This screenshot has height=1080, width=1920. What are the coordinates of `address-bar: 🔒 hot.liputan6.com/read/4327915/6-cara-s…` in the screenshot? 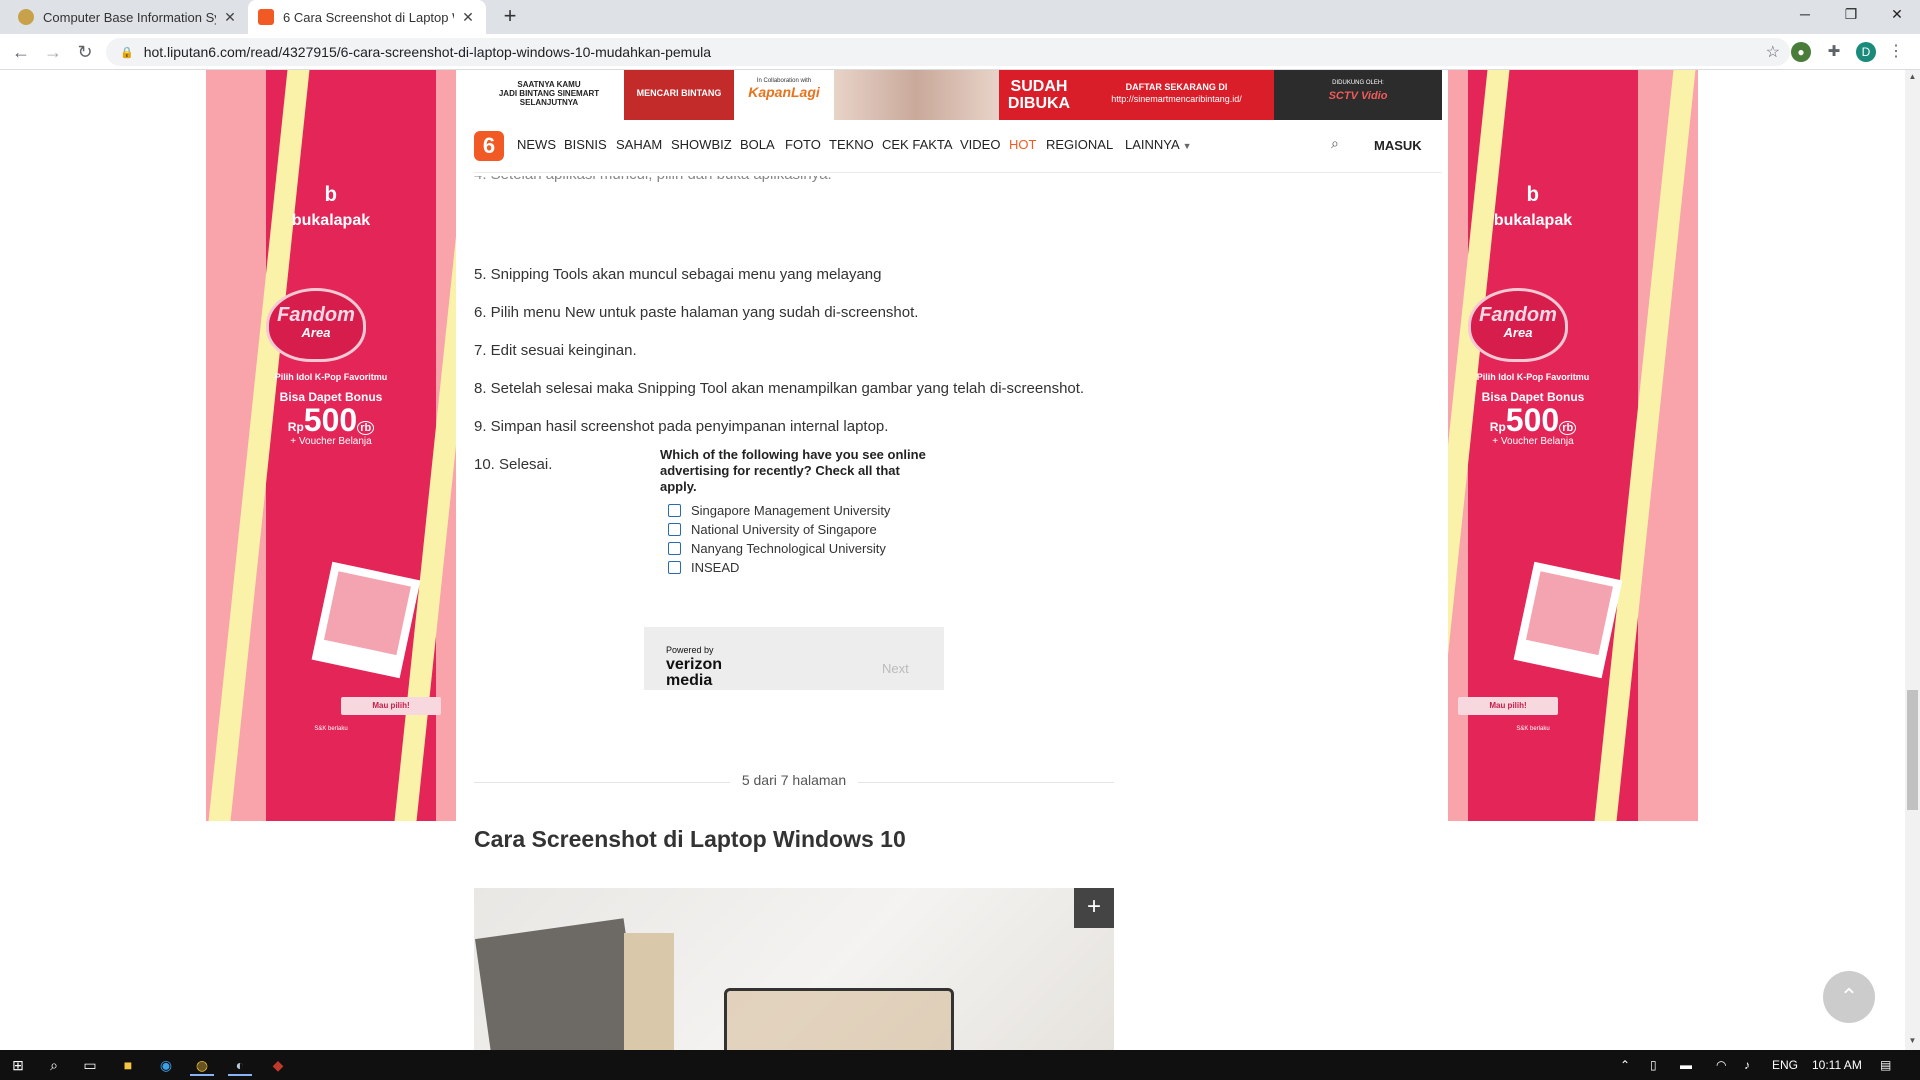 It's located at (948, 52).